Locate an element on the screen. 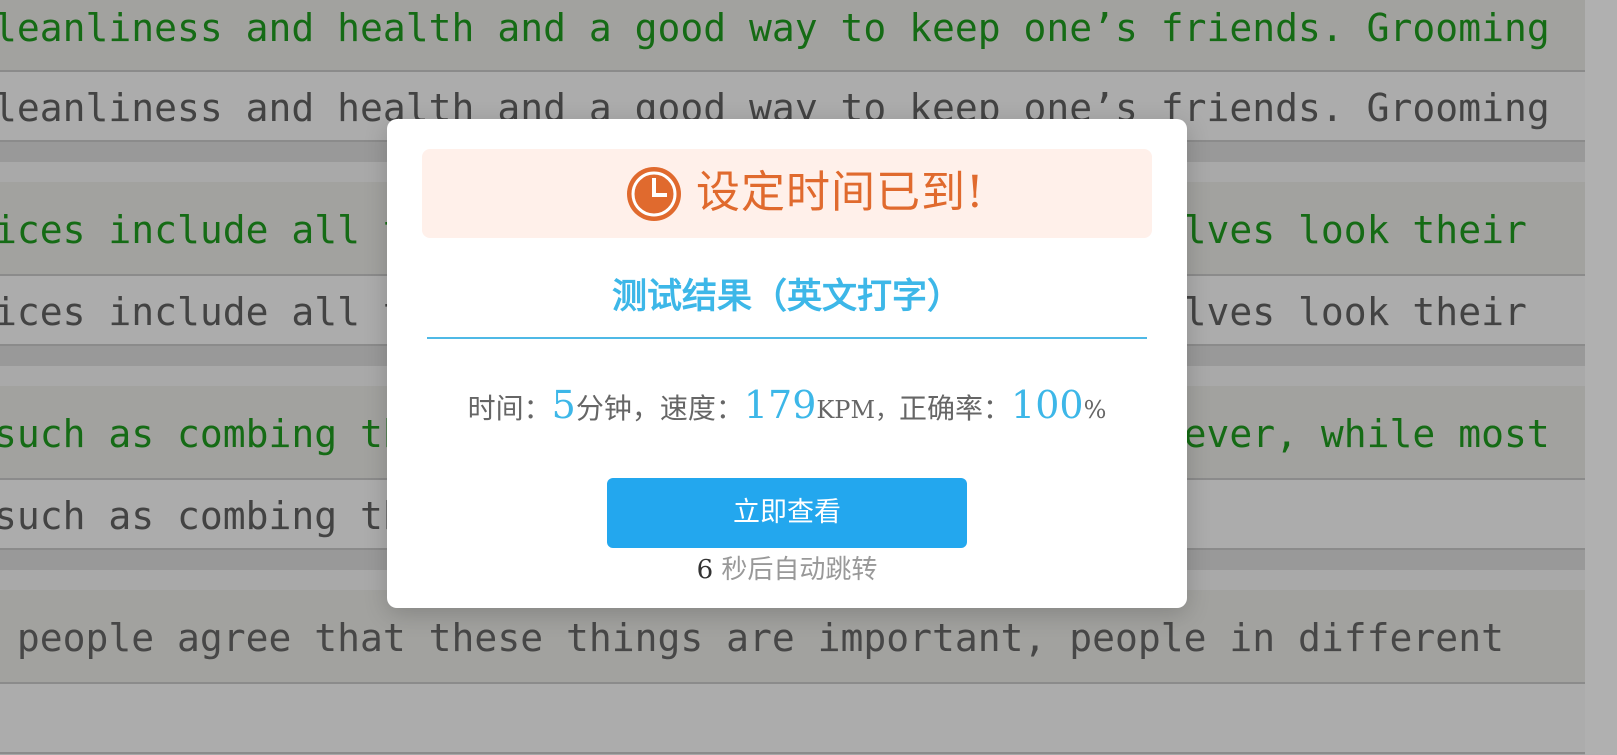  clock-icon is located at coordinates (654, 194).